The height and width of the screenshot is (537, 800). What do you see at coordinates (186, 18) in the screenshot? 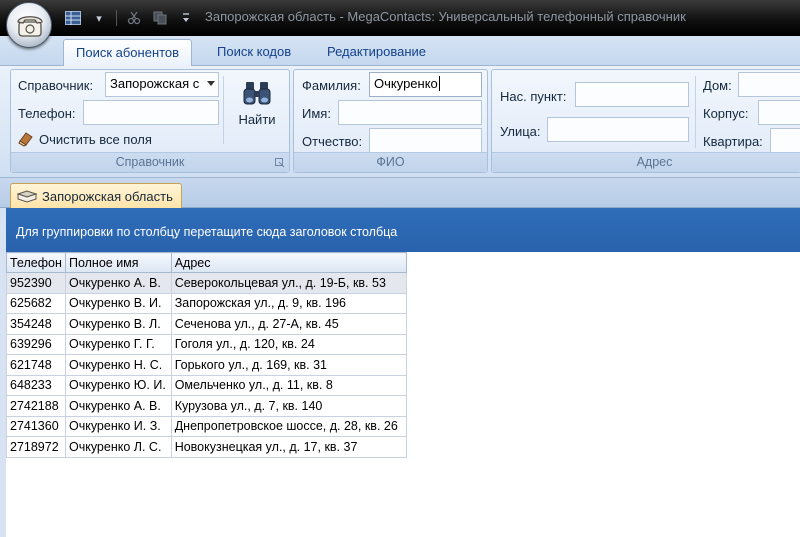
I see `customize-toolbar-icon` at bounding box center [186, 18].